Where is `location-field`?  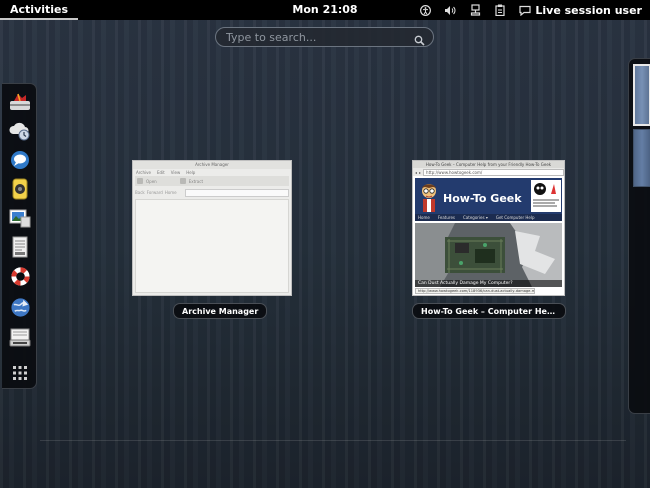 location-field is located at coordinates (236, 192).